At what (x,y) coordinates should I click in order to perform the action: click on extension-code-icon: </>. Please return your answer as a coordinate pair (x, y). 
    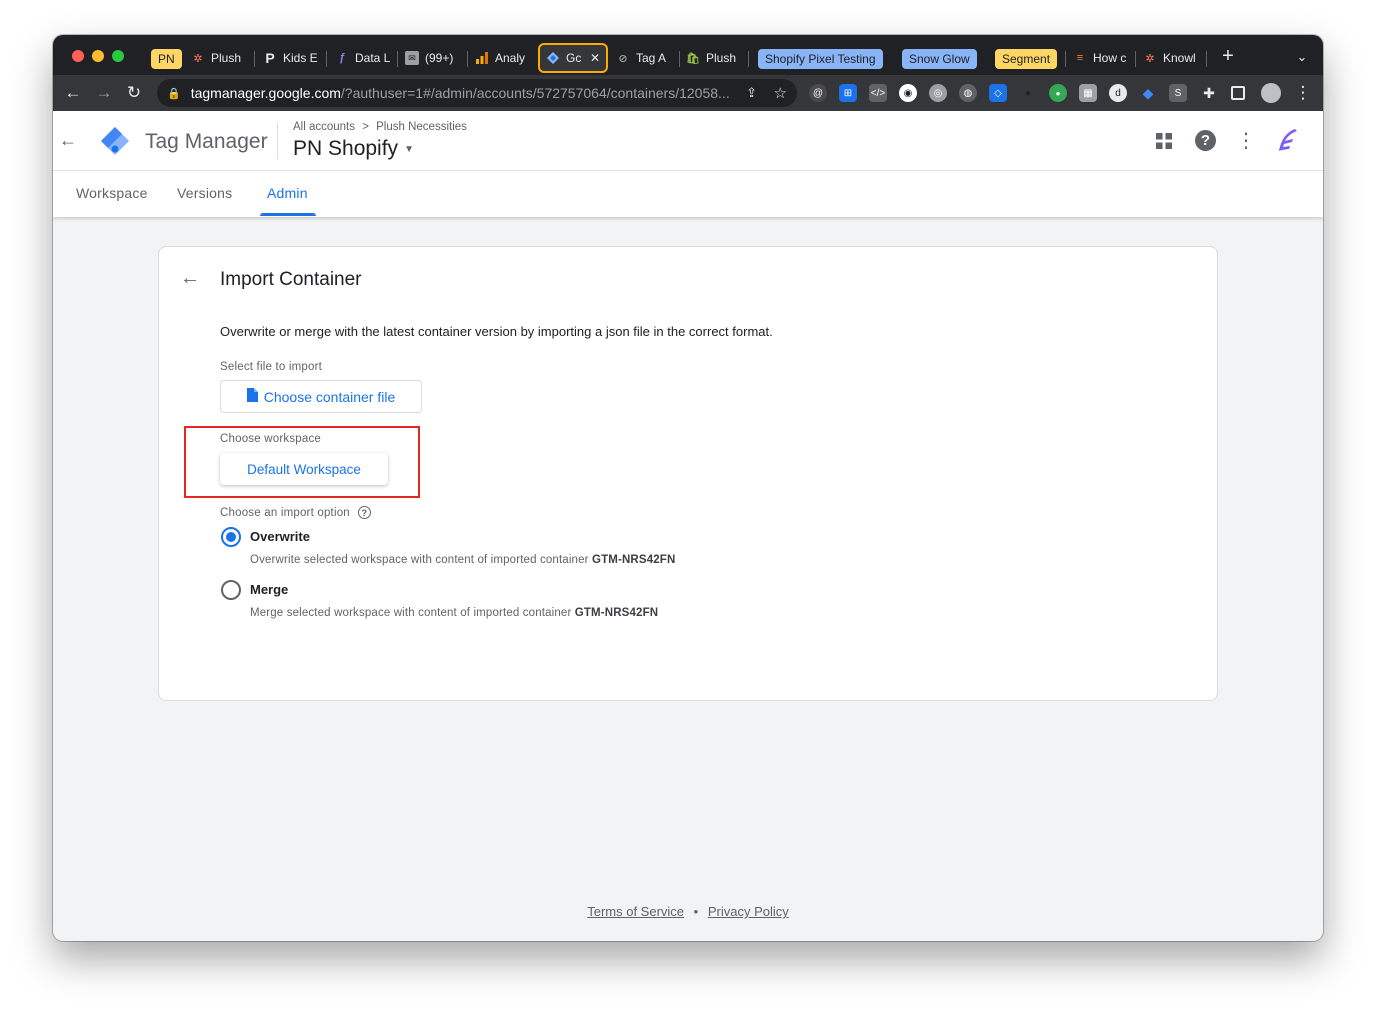
    Looking at the image, I should click on (878, 93).